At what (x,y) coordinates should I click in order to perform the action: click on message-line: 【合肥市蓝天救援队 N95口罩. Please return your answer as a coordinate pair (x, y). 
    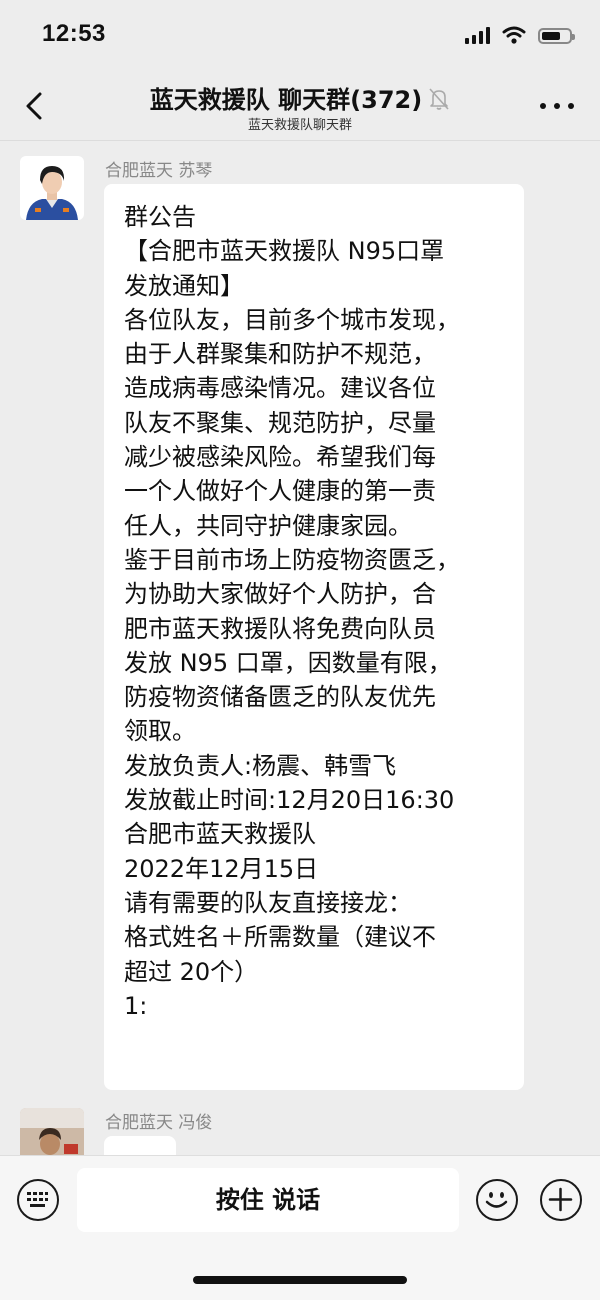
    Looking at the image, I should click on (284, 251).